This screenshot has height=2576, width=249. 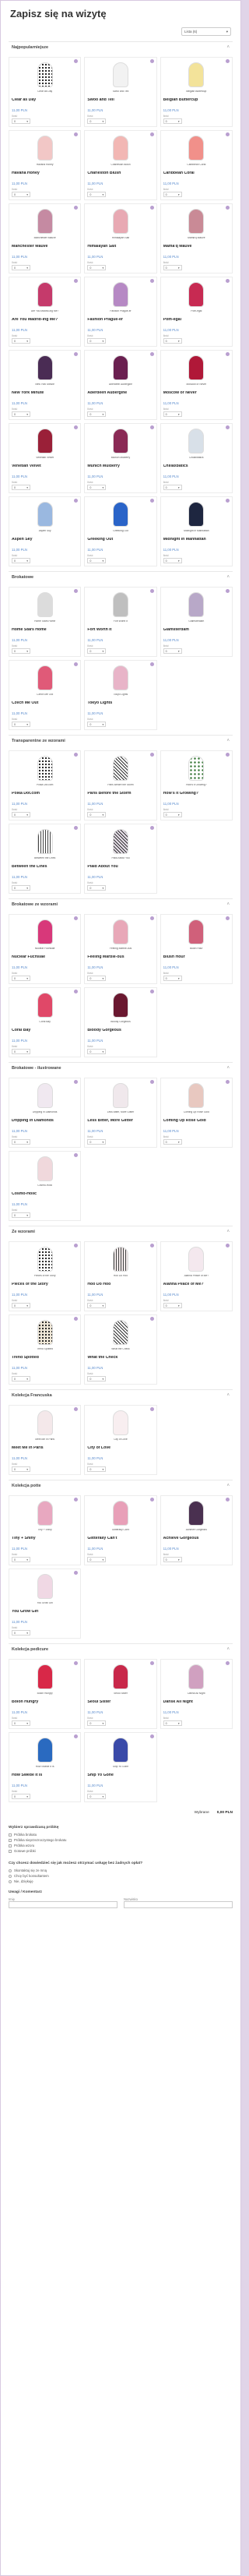 I want to click on product-card: Cosmo-Holic Cosmo-Holic 11,00 PLN Ilość 0 ▾, so click(x=45, y=1186).